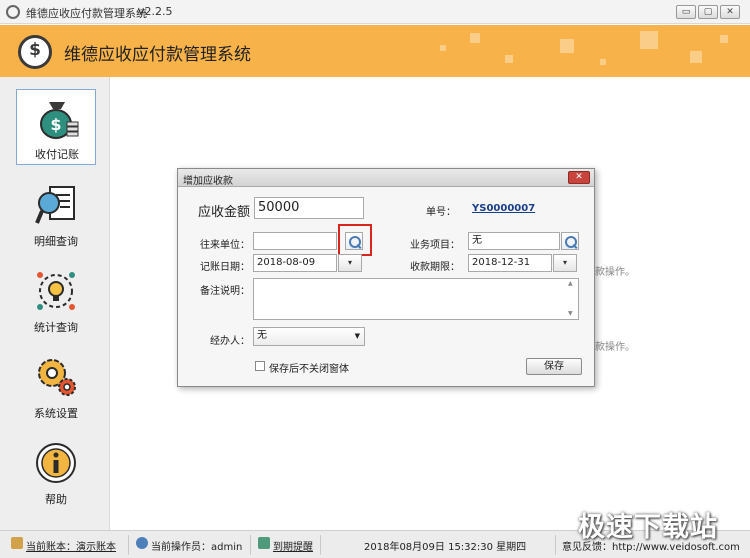 This screenshot has height=558, width=750. What do you see at coordinates (445, 547) in the screenshot?
I see `current-datetime: 2018年08月09日 15:32:30 星期四` at bounding box center [445, 547].